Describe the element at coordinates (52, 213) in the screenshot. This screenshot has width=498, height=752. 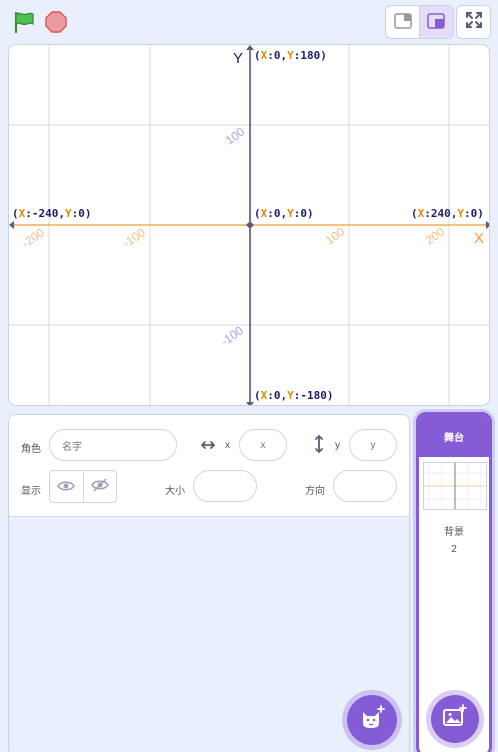
I see `coord-left-label: (X:-240,Y:0)` at that location.